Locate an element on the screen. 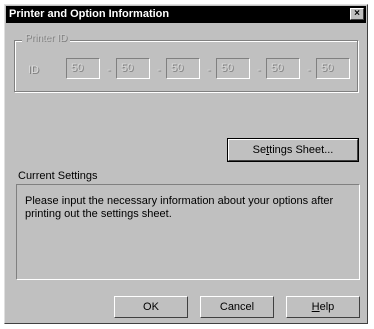  current-settings-label: Current Settings is located at coordinates (58, 176).